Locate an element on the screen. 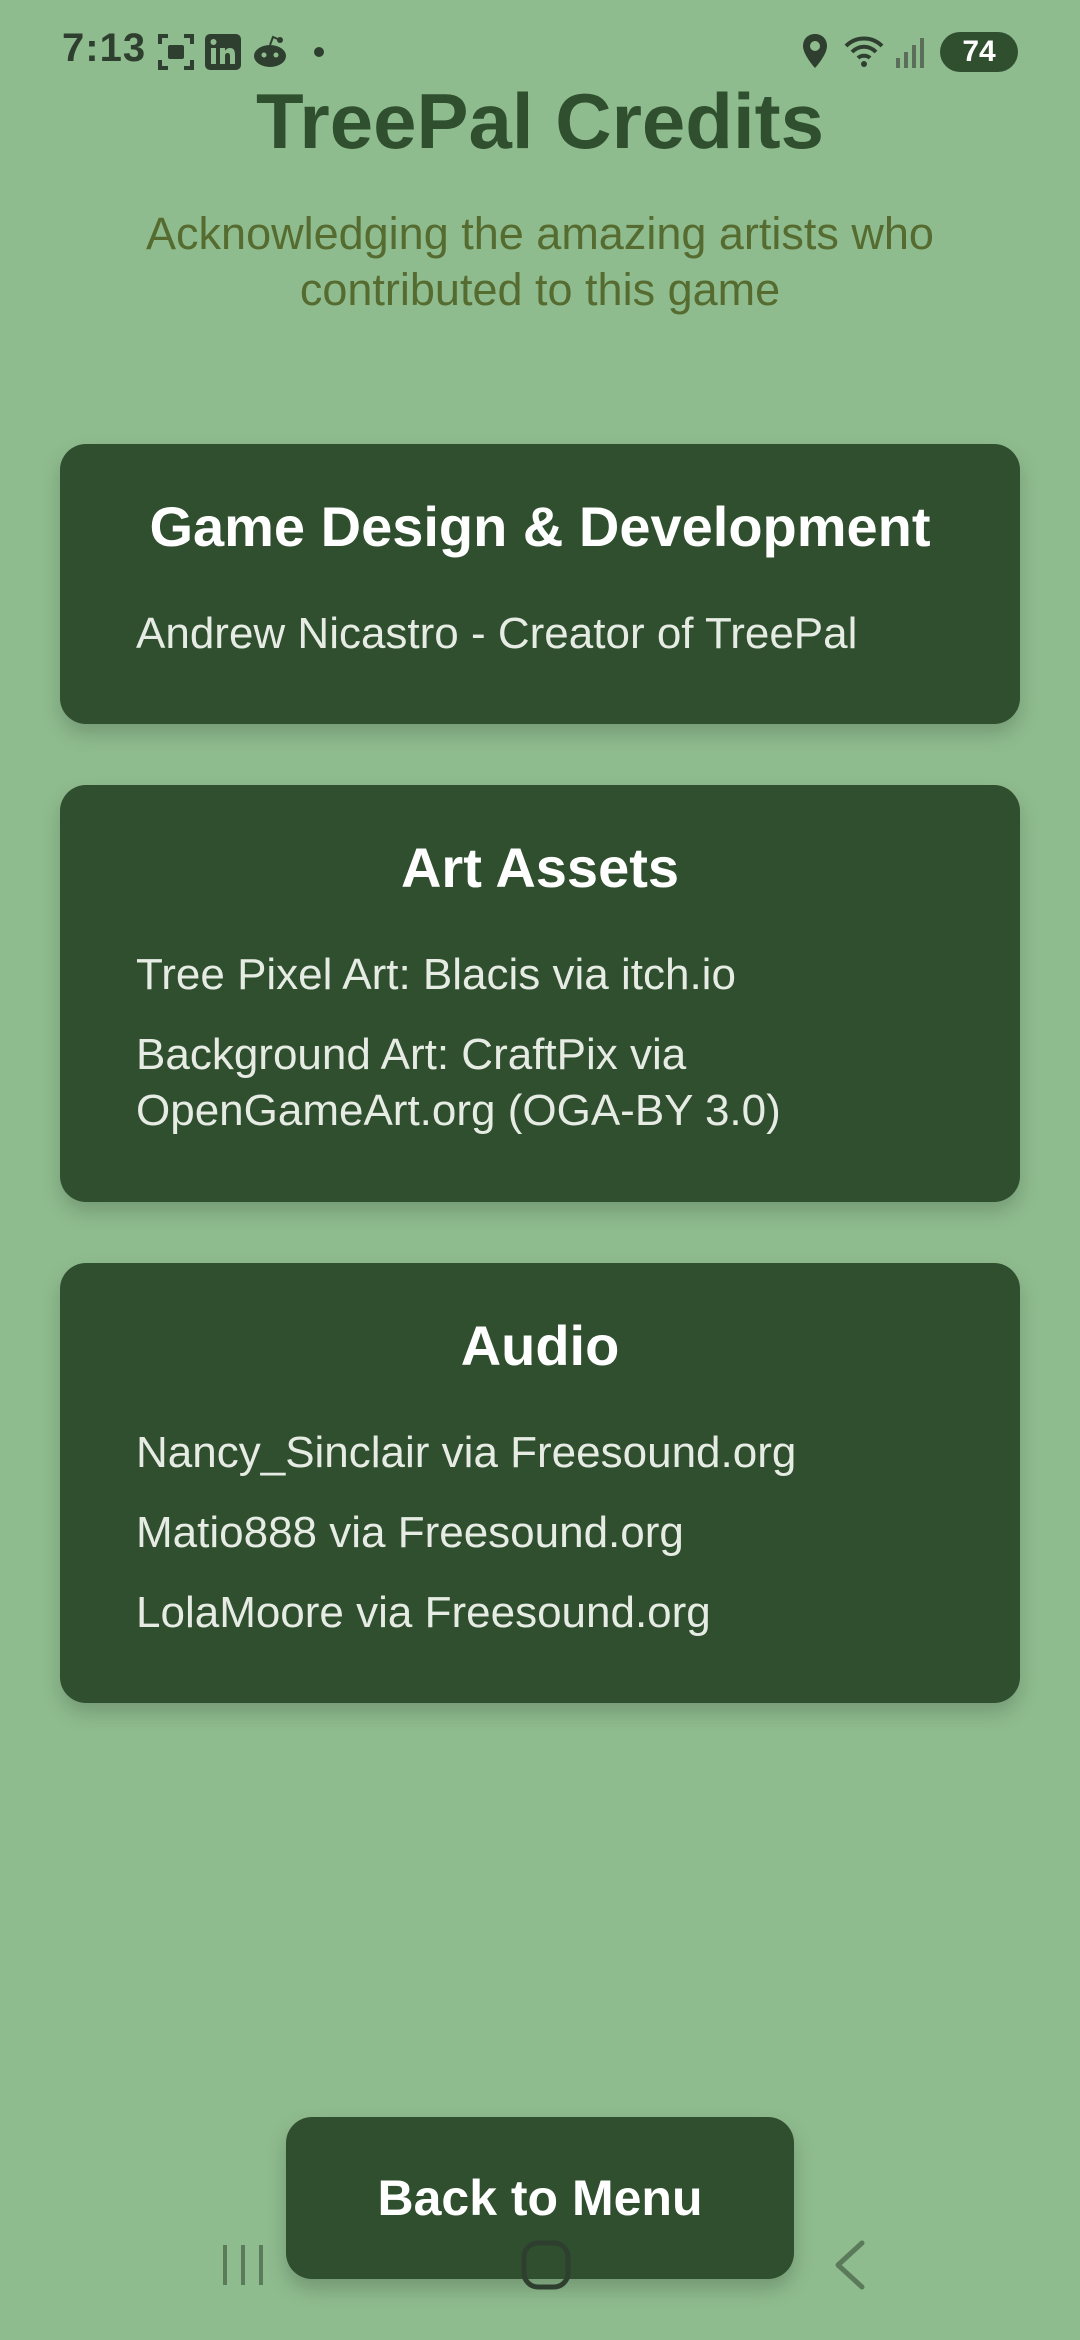 The width and height of the screenshot is (1080, 2340). reddit-icon is located at coordinates (270, 51).